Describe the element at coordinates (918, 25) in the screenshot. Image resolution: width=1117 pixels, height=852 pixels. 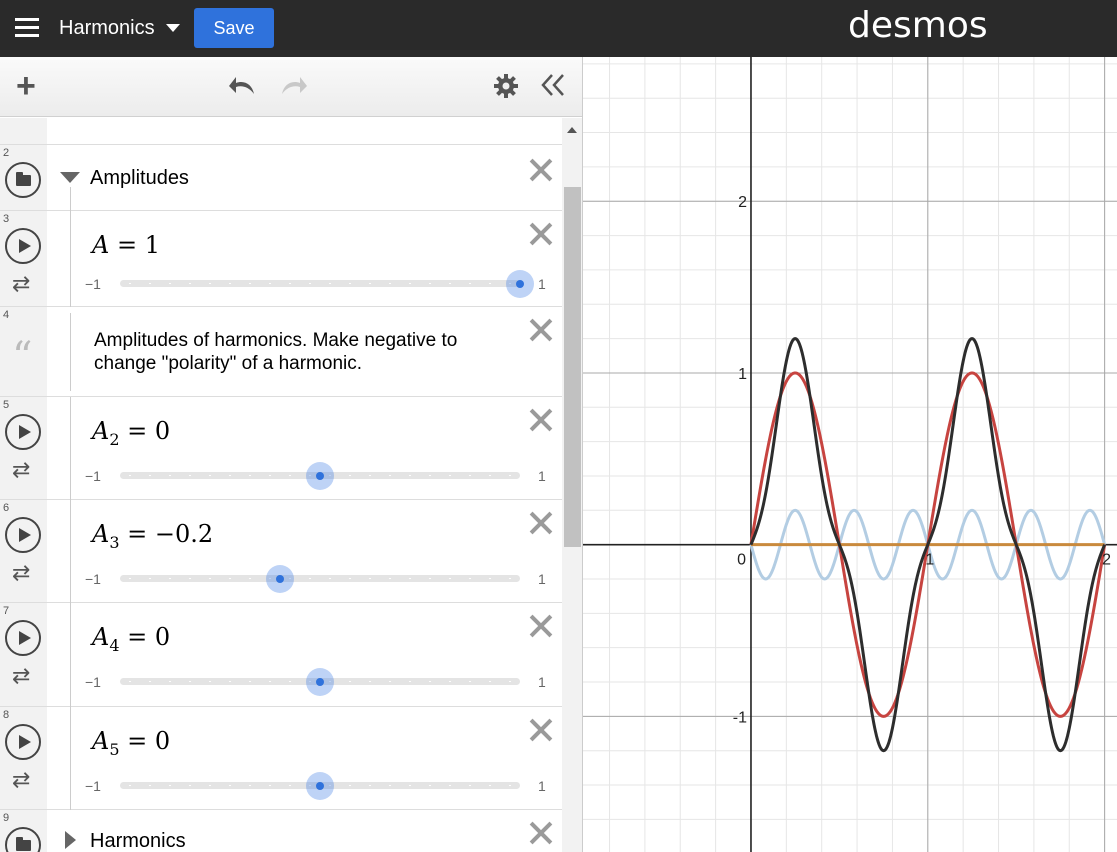
I see `desmos-logo: desmos` at that location.